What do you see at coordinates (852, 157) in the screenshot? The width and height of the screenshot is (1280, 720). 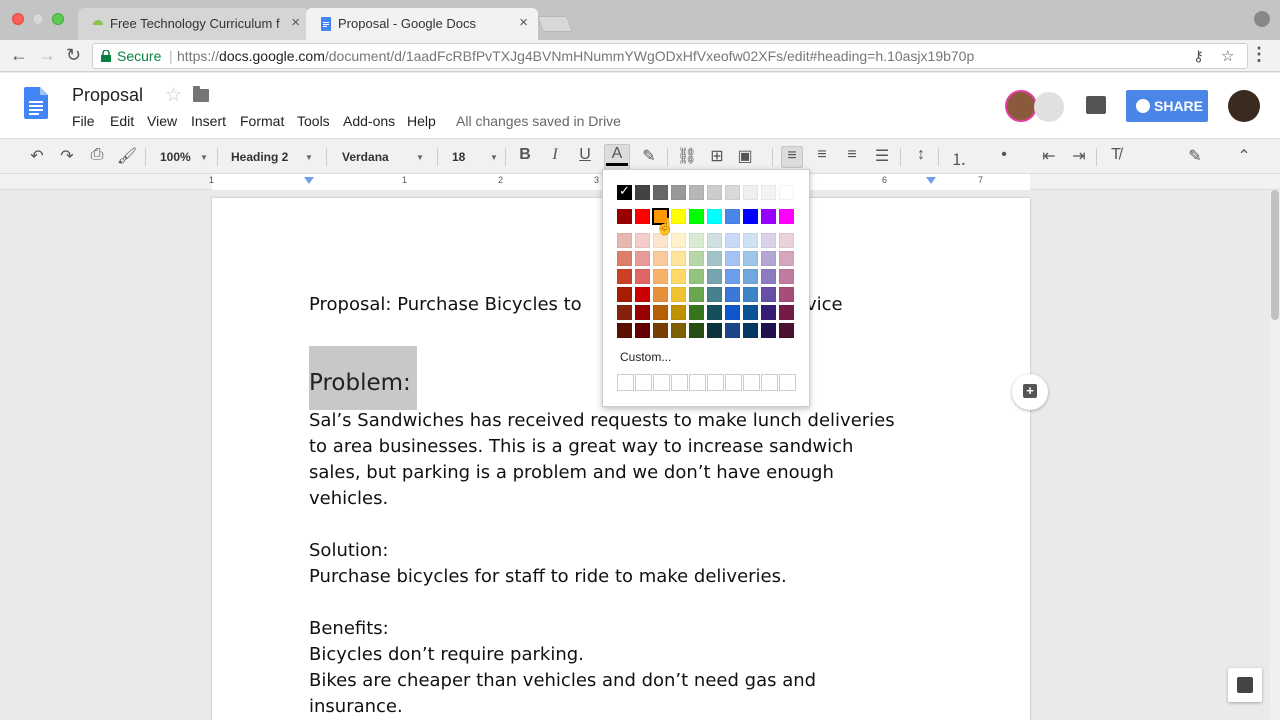 I see `align-right-icon: ≡` at bounding box center [852, 157].